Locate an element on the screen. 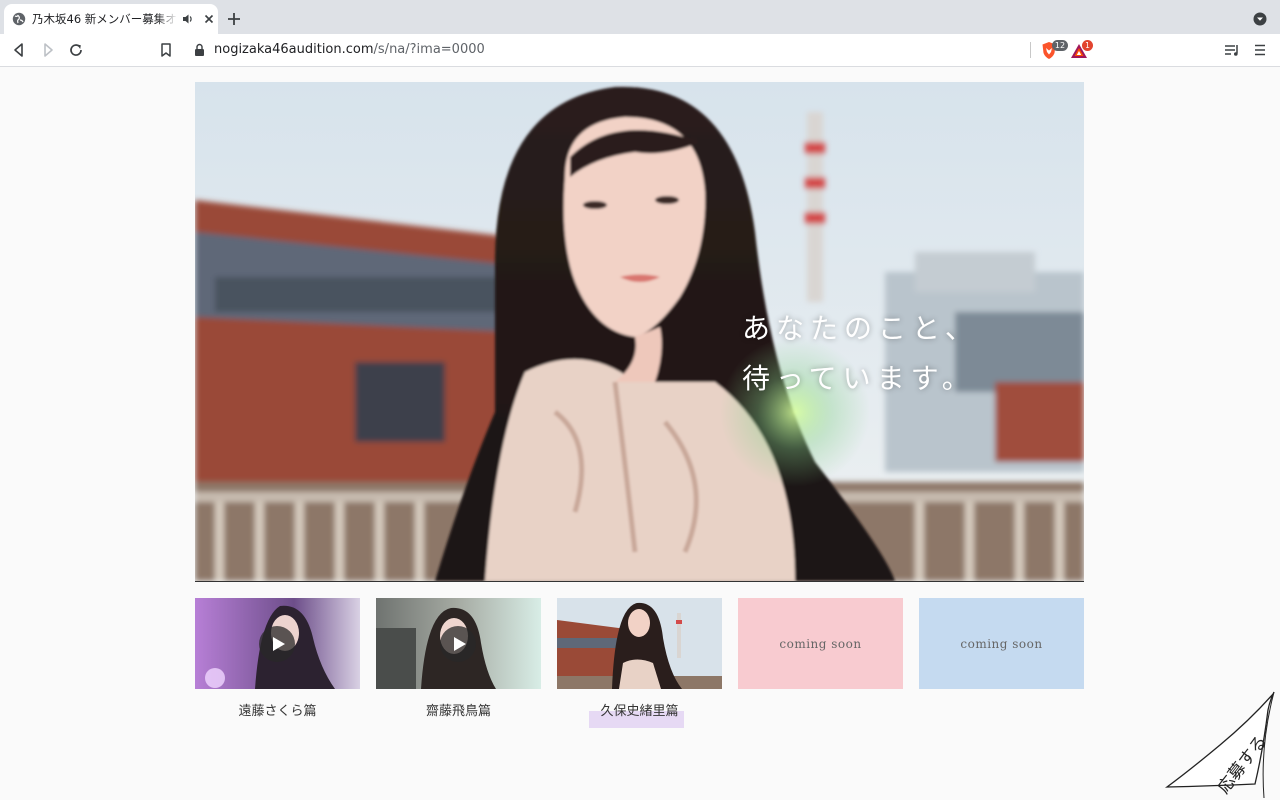 The width and height of the screenshot is (1280, 800). video-thumbnail-kubo is located at coordinates (639, 643).